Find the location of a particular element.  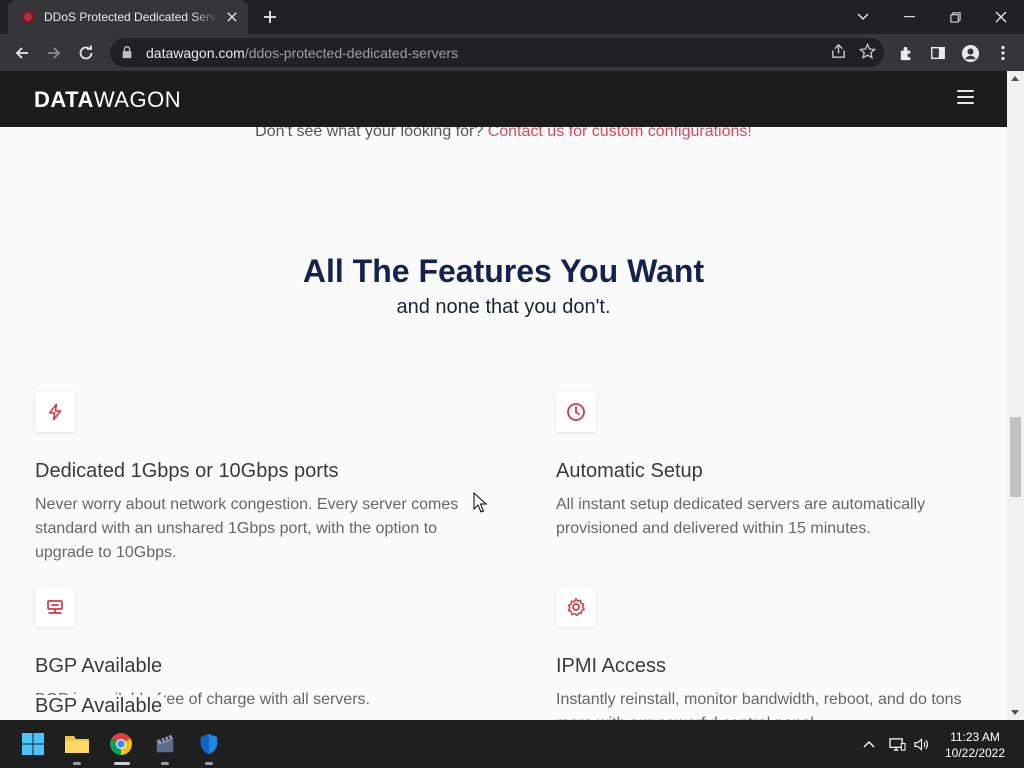

scrollbar-thumb is located at coordinates (1015, 457).